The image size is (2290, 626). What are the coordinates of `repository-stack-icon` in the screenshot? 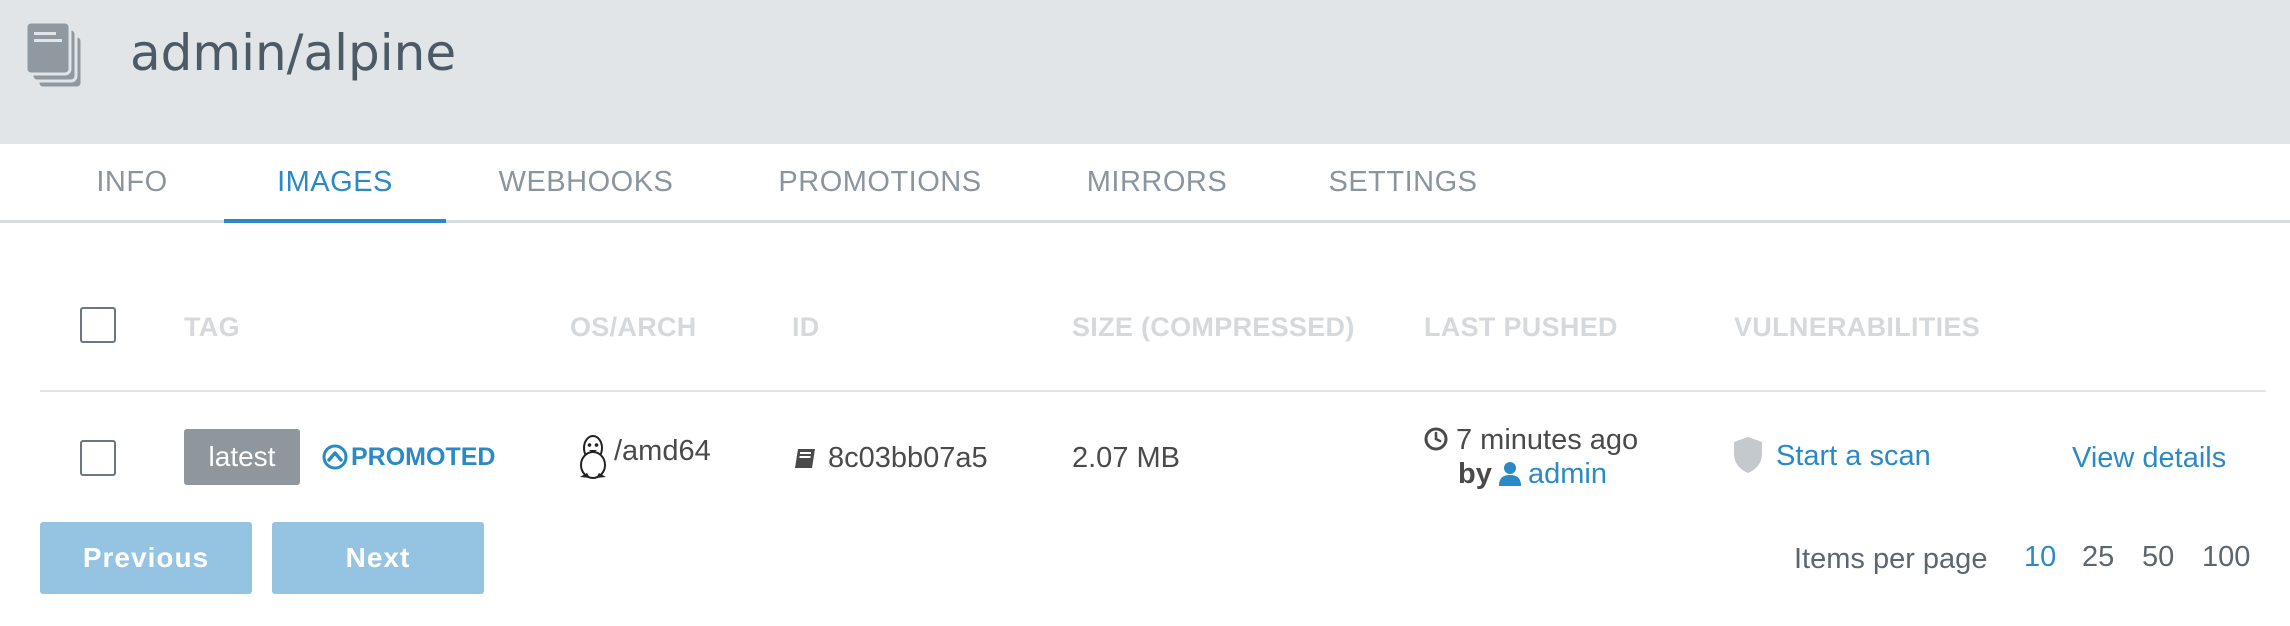 It's located at (61, 60).